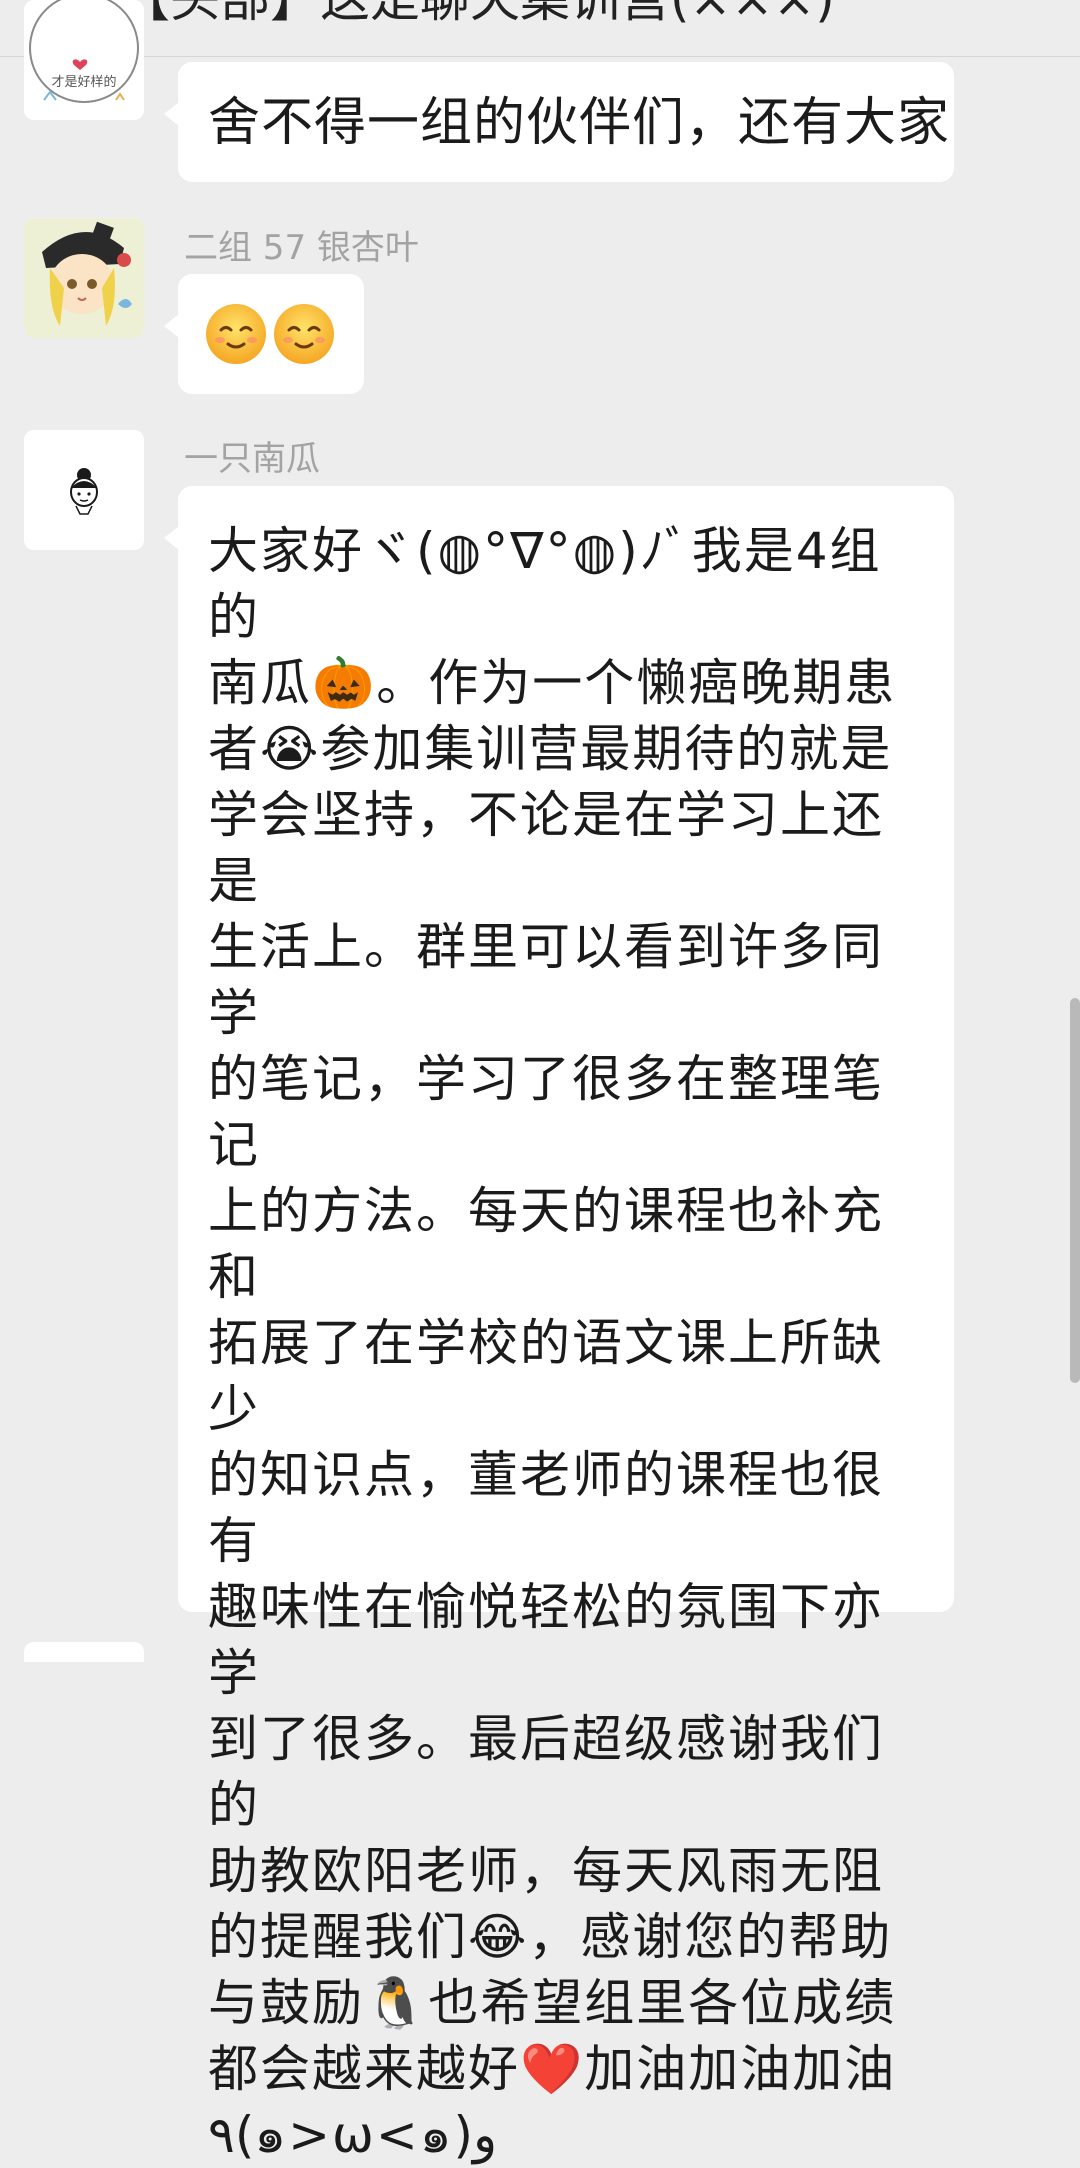 This screenshot has width=1080, height=2168. What do you see at coordinates (540, 28) in the screenshot?
I see `chat-header: < 【头部】这是聊天集训营(×××) ···` at bounding box center [540, 28].